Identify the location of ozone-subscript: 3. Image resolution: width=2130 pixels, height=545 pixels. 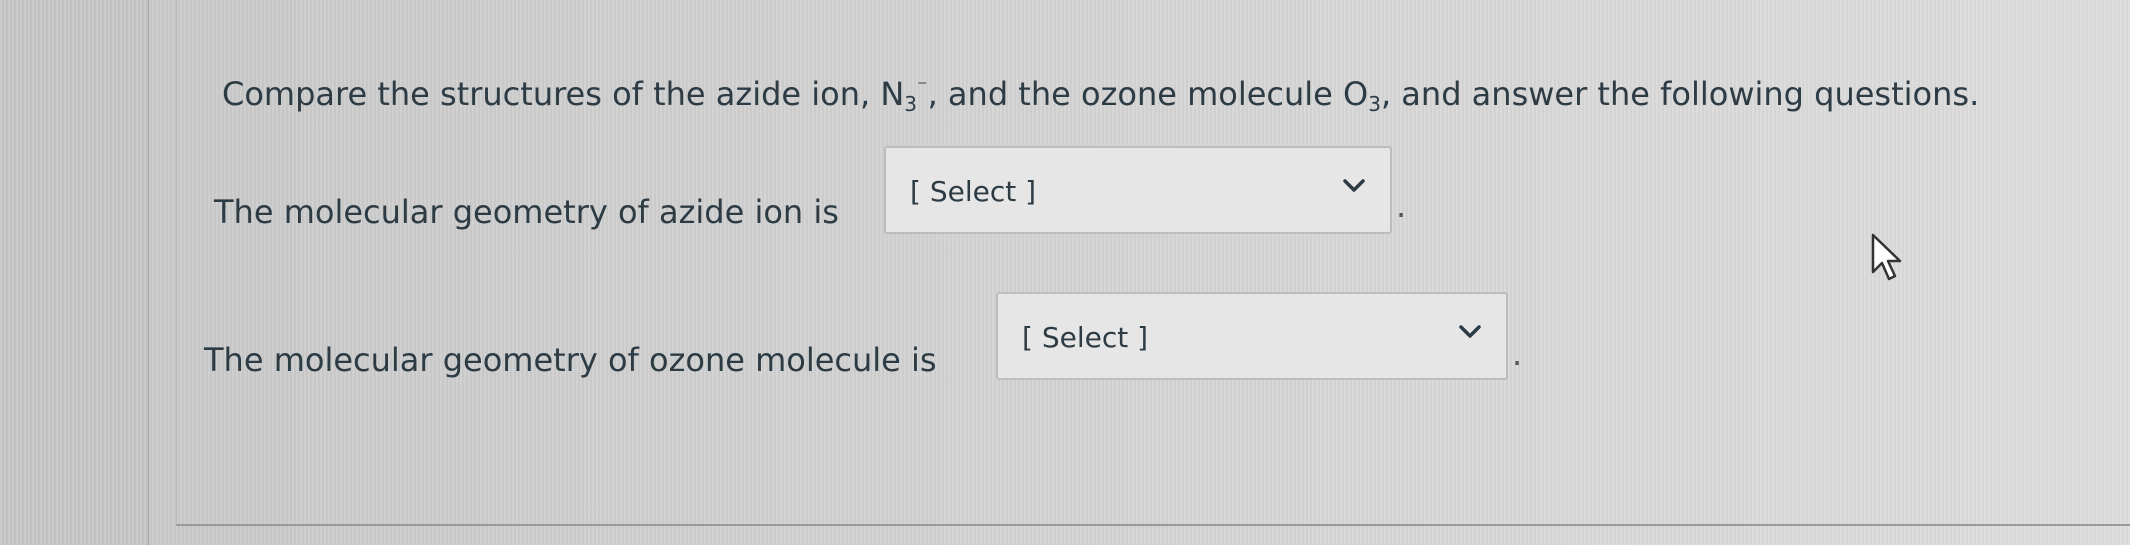
(1374, 104).